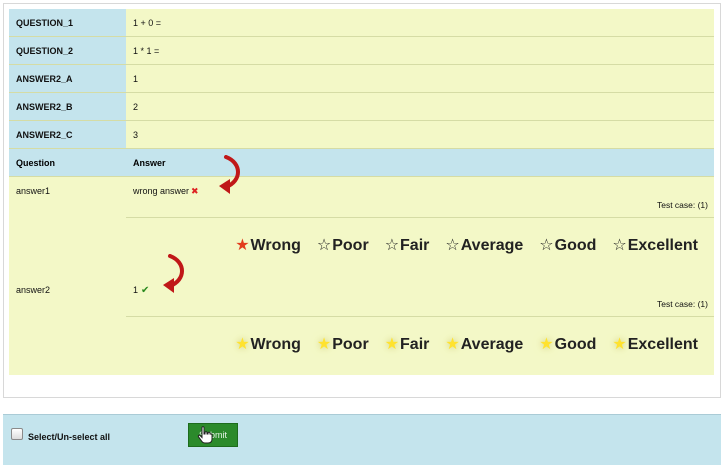  What do you see at coordinates (420, 134) in the screenshot?
I see `field-value: 3` at bounding box center [420, 134].